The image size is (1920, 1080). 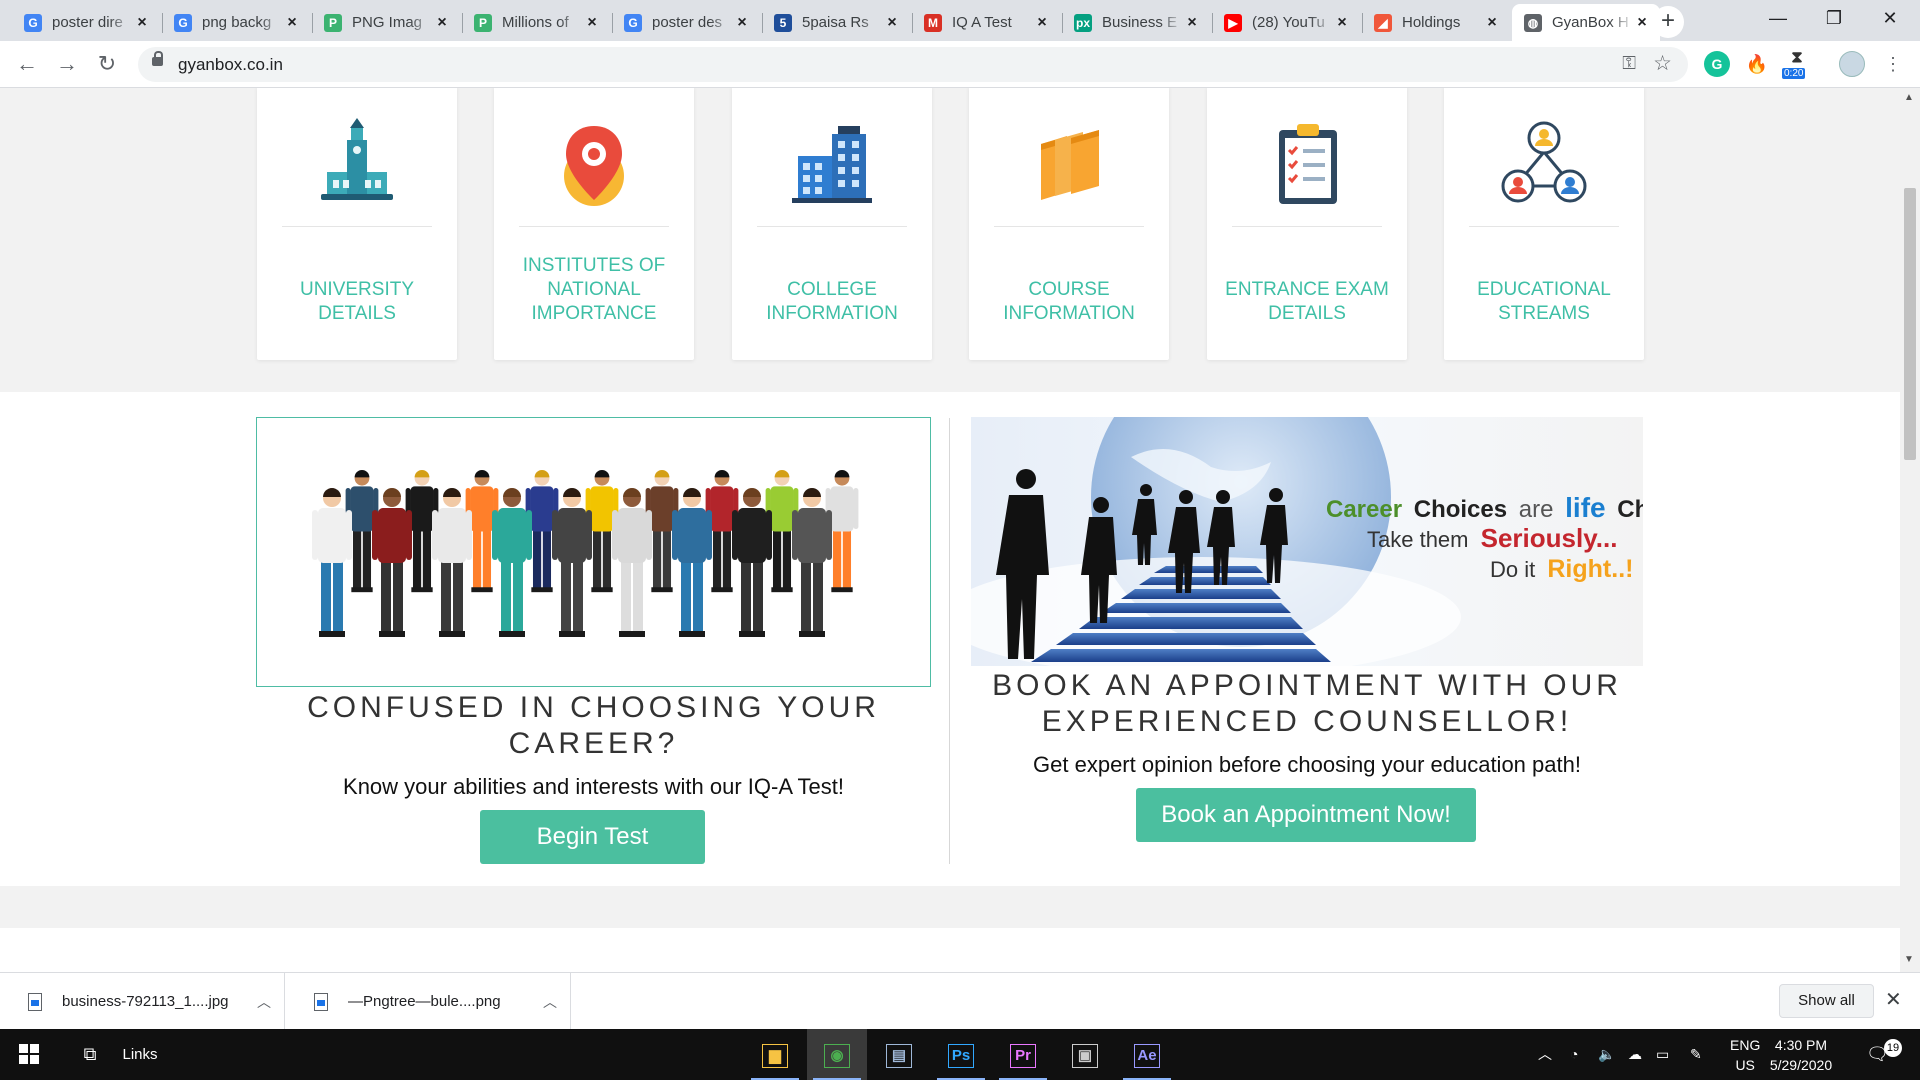 What do you see at coordinates (107, 64) in the screenshot?
I see `reload-icon: ↻` at bounding box center [107, 64].